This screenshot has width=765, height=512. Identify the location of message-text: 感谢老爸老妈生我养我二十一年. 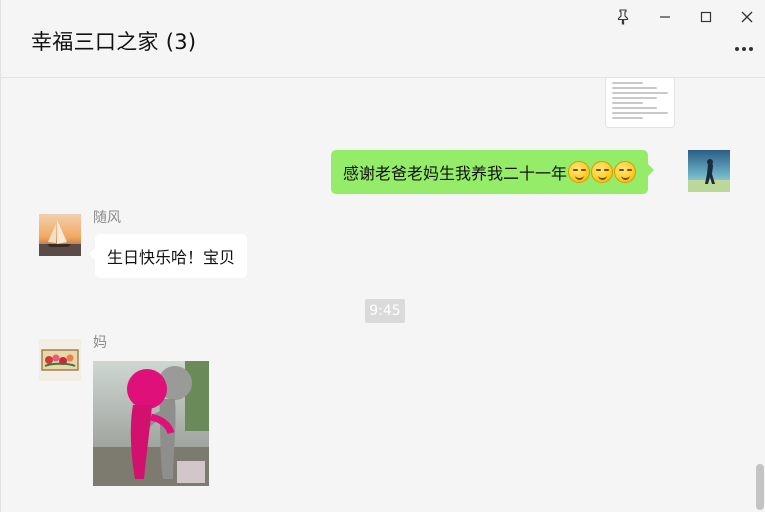
(455, 173).